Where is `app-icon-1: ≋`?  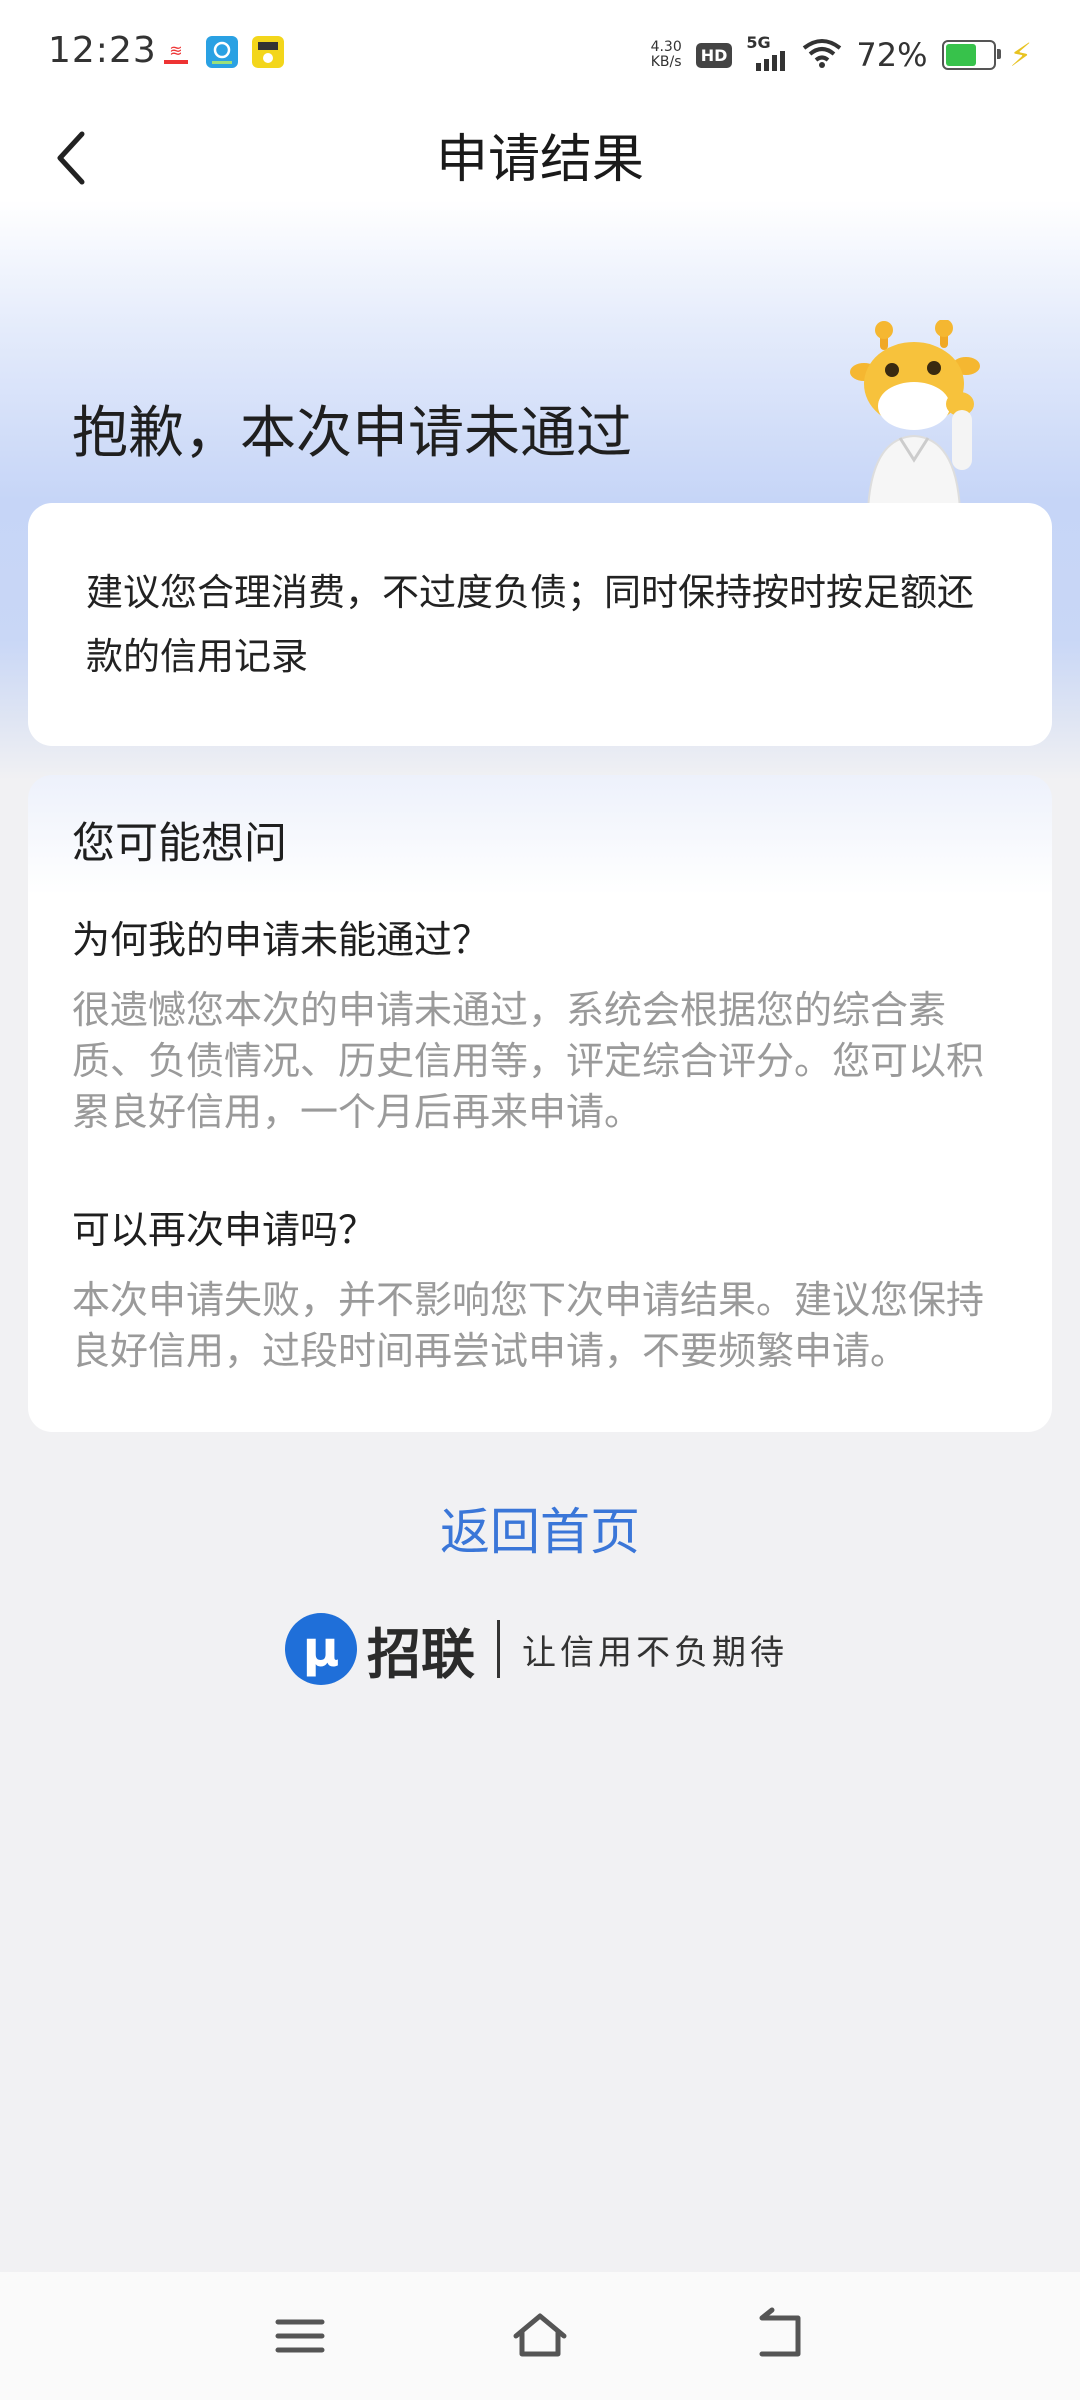 app-icon-1: ≋ is located at coordinates (176, 52).